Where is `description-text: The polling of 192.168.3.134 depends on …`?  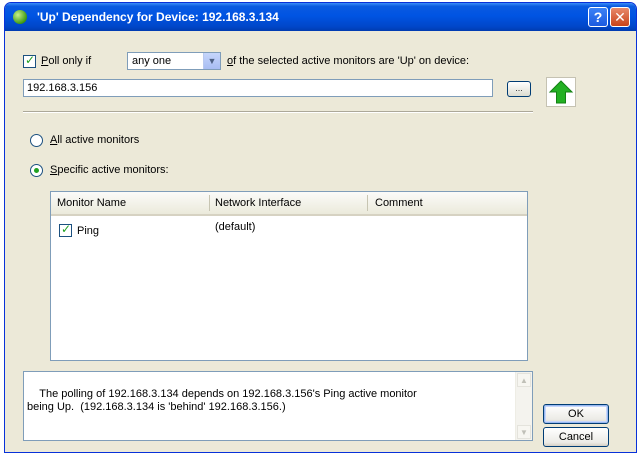 description-text: The polling of 192.168.3.134 depends on … is located at coordinates (222, 400).